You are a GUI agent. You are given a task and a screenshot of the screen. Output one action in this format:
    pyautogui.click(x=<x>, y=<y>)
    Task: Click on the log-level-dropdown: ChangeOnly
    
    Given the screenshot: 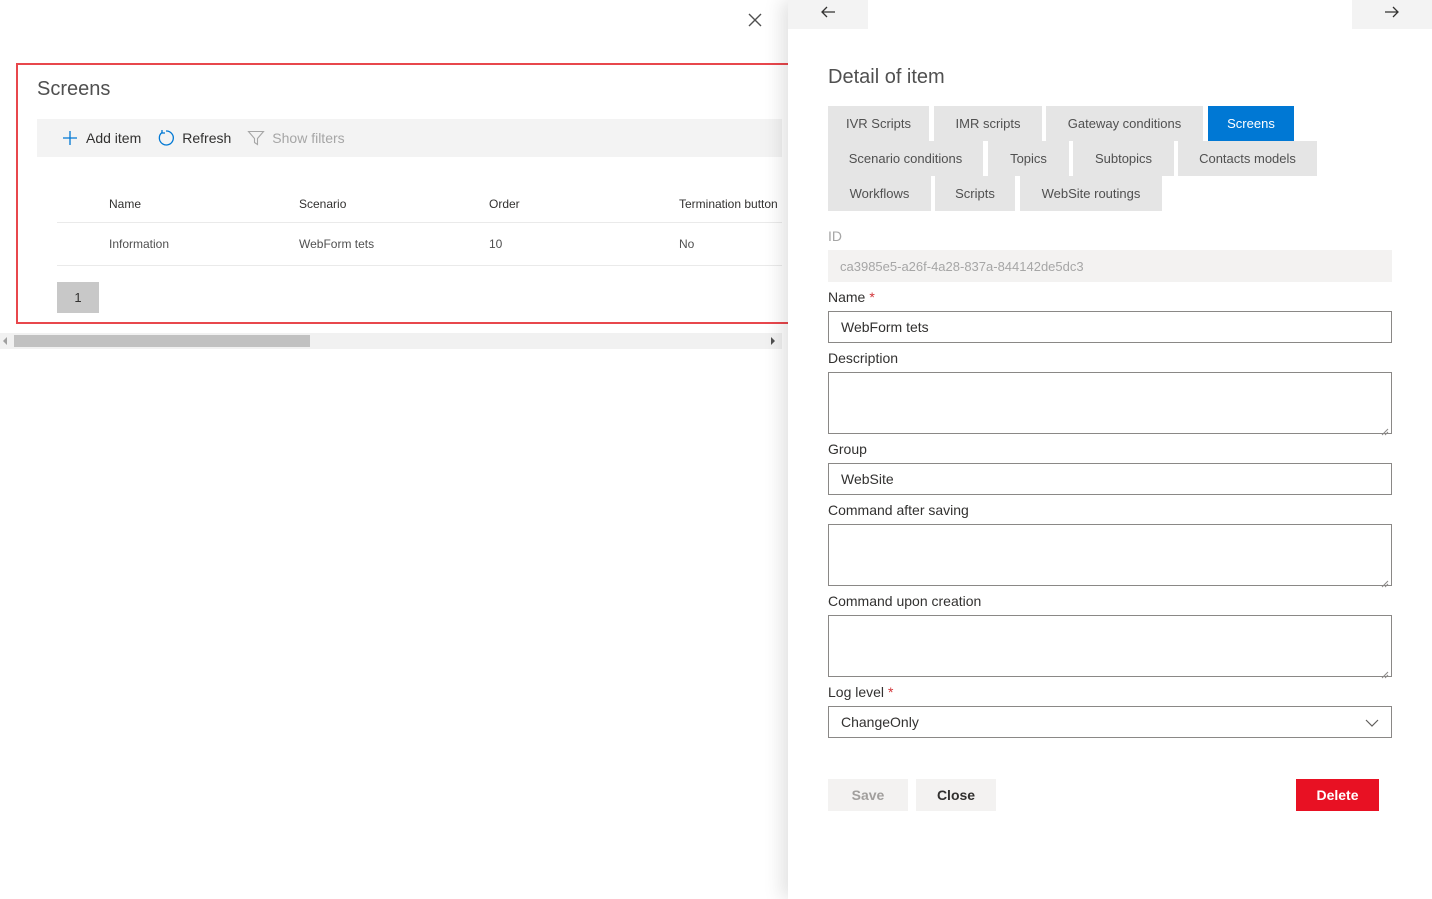 What is the action you would take?
    pyautogui.click(x=1110, y=722)
    